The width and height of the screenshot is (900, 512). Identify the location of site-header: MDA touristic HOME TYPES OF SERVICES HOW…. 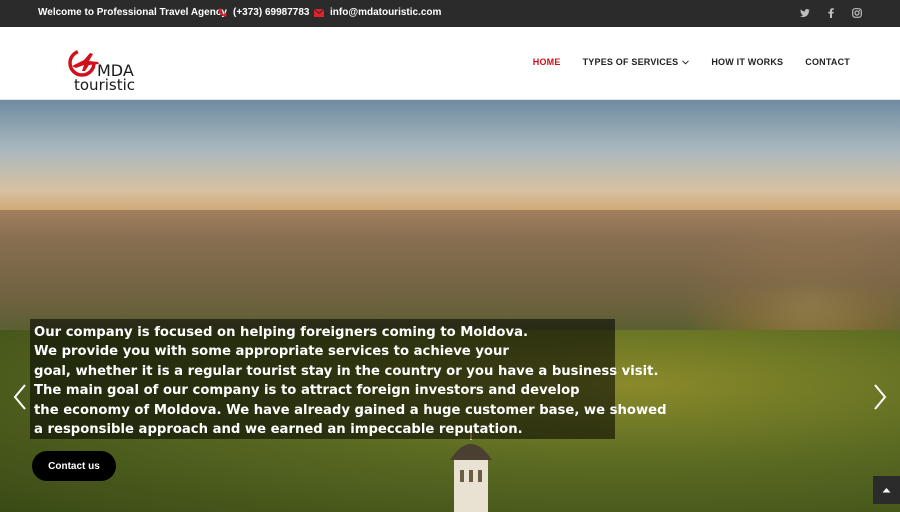
(450, 63).